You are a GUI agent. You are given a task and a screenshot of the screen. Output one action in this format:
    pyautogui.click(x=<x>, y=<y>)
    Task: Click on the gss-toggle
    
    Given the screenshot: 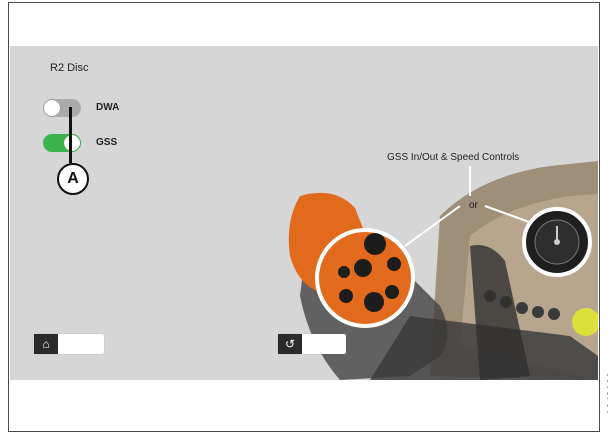 What is the action you would take?
    pyautogui.click(x=62, y=143)
    